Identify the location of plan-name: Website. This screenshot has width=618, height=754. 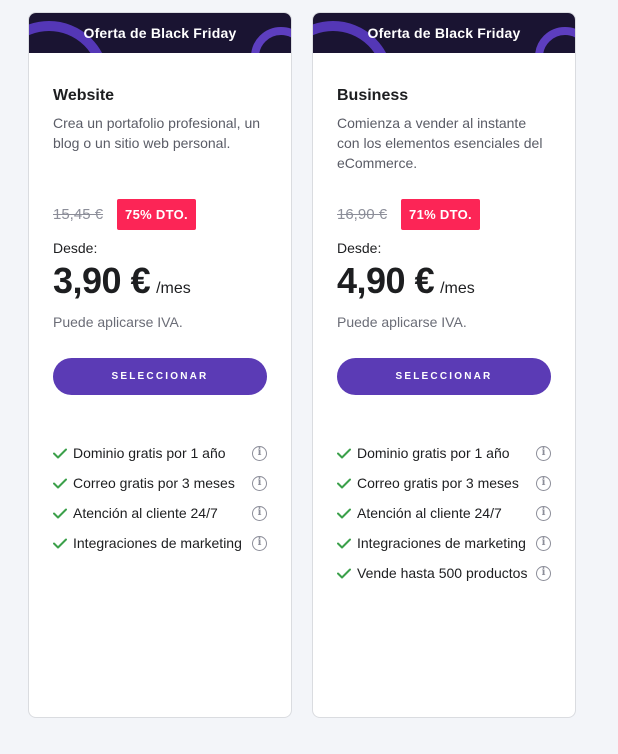
(84, 95).